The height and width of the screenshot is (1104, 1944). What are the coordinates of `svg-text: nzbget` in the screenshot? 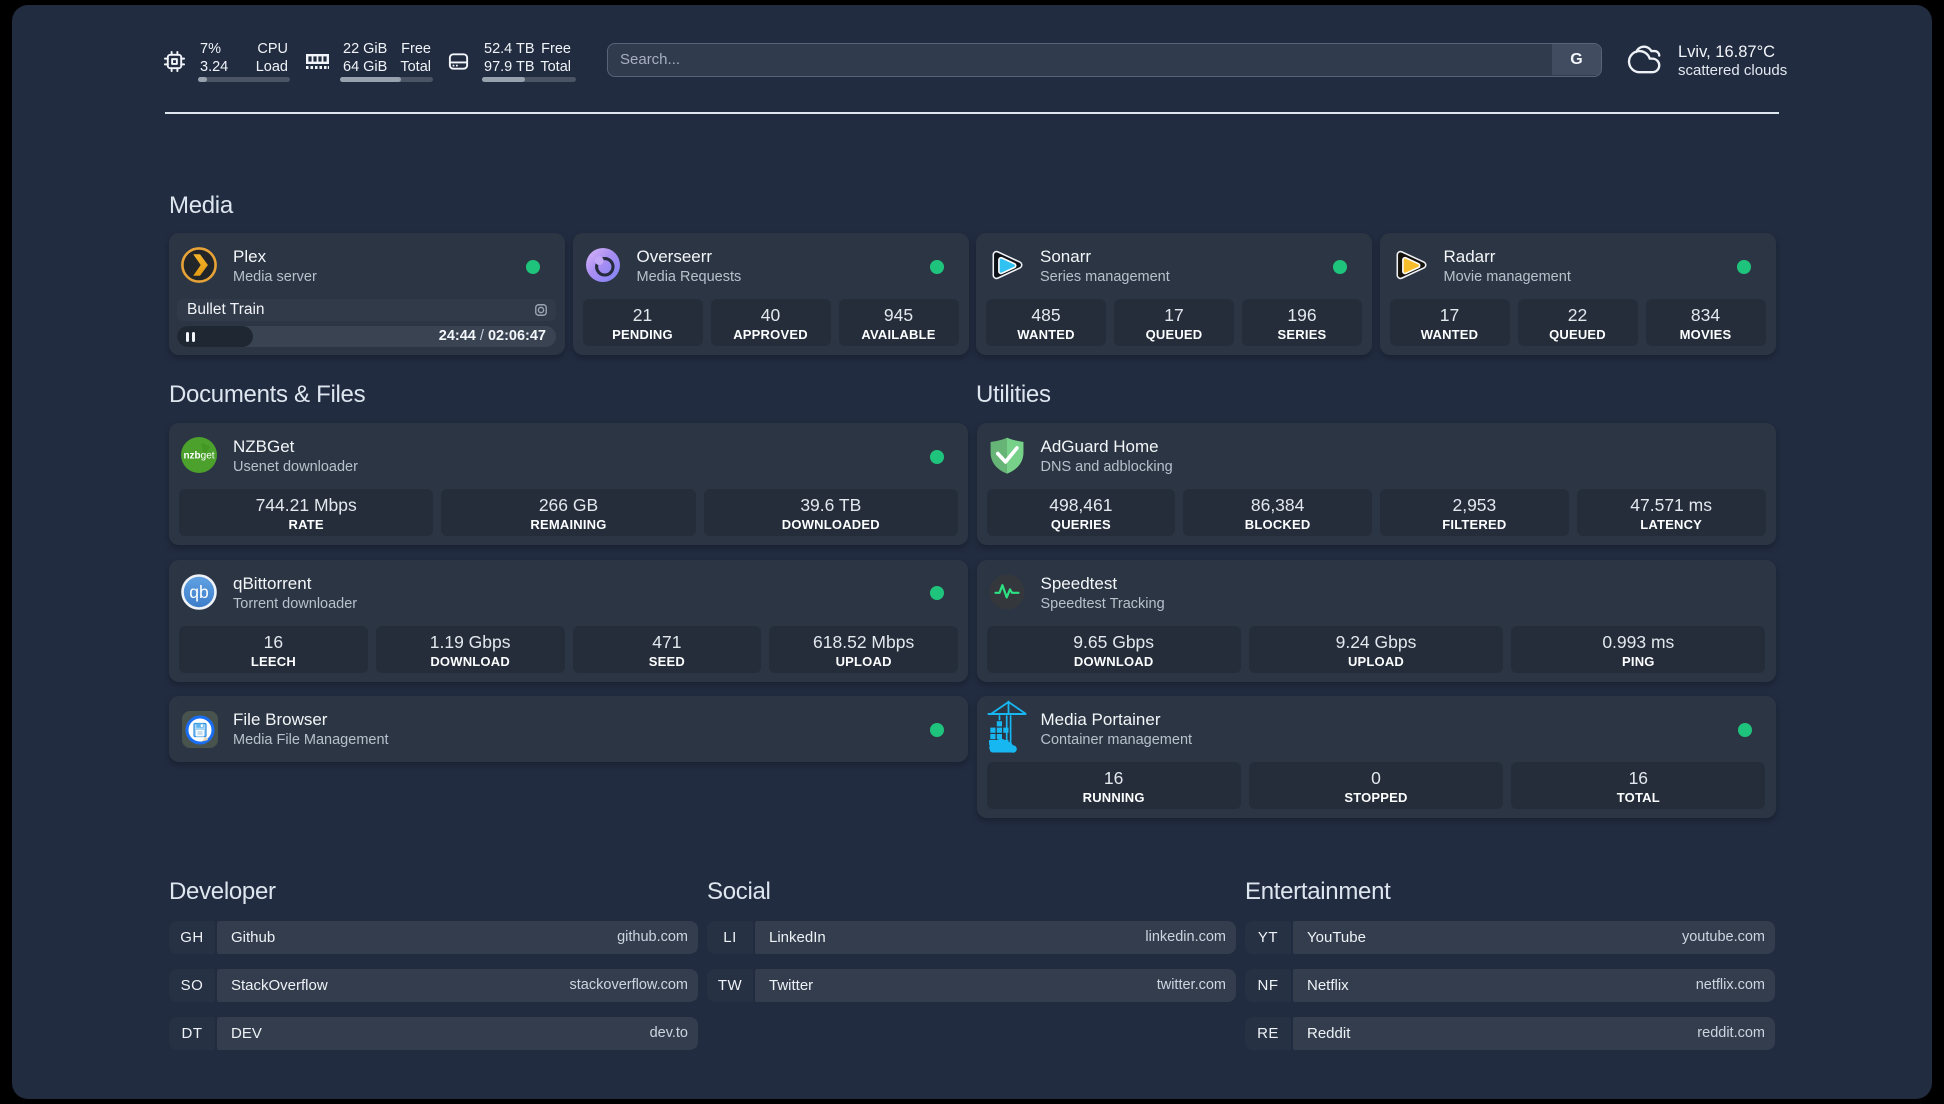 It's located at (198, 456).